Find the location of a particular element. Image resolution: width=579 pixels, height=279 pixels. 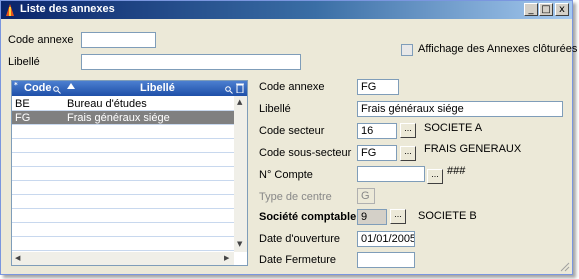

date-ouverture-input: 01/01/2005 is located at coordinates (386, 239).